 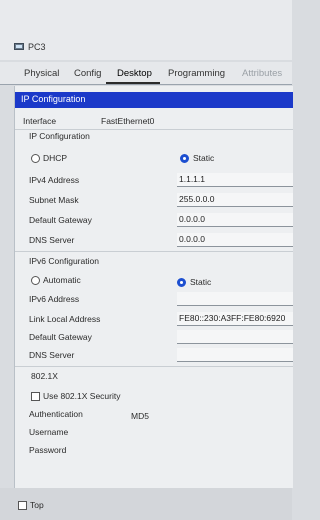 I want to click on ipv6-automatic-radio, so click(x=35, y=280).